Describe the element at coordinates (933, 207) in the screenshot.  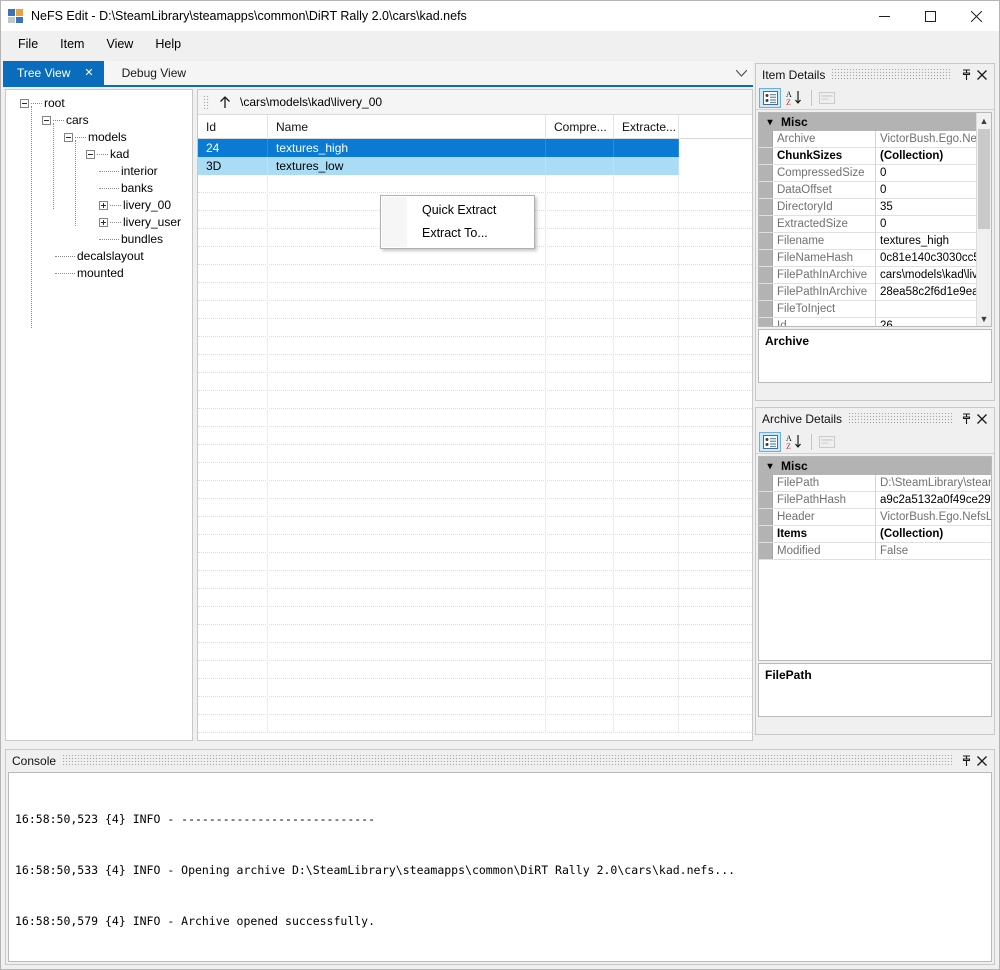
I see `property-value: 35` at that location.